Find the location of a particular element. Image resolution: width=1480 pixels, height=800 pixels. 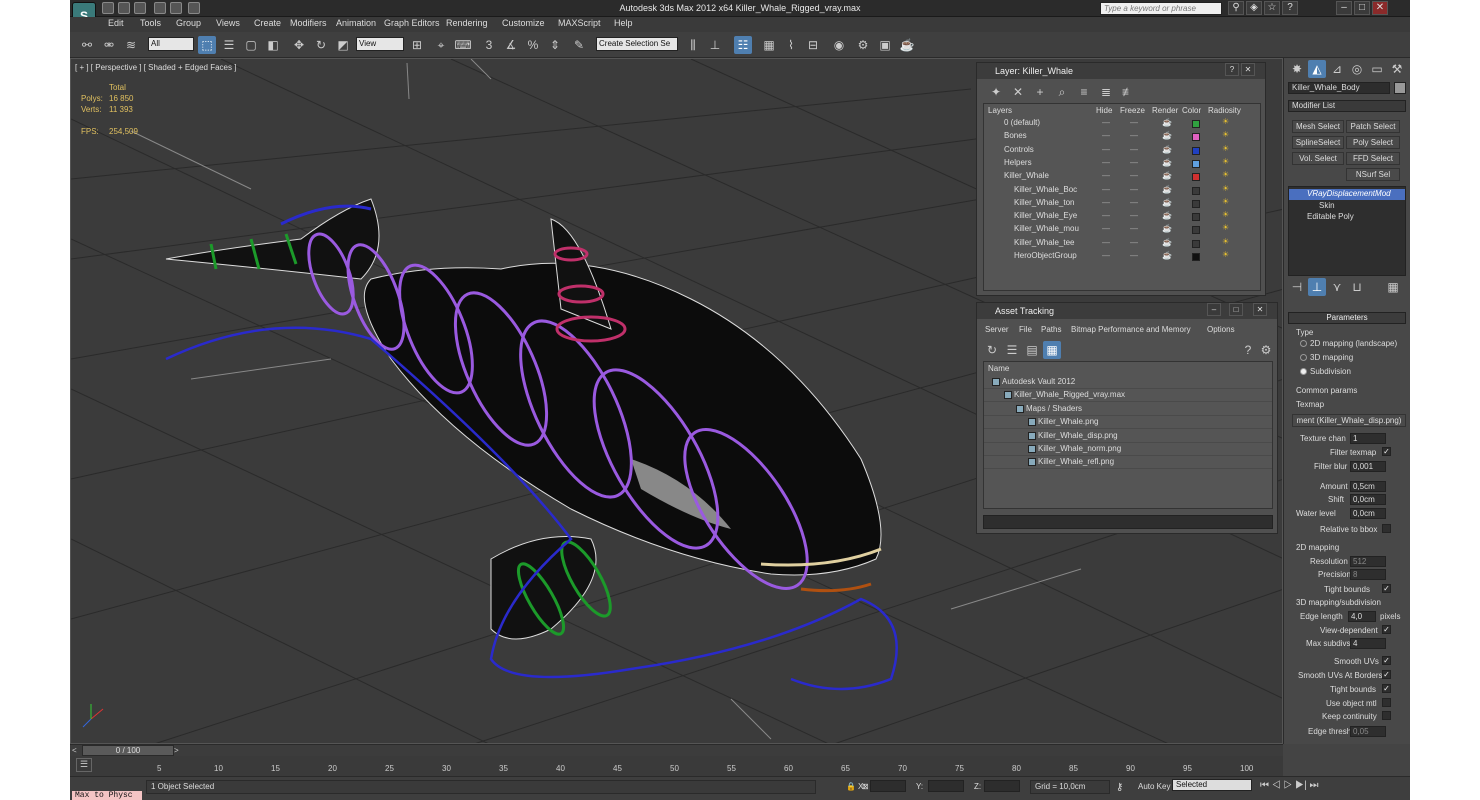

maximize-button: □ is located at coordinates (1362, 8).